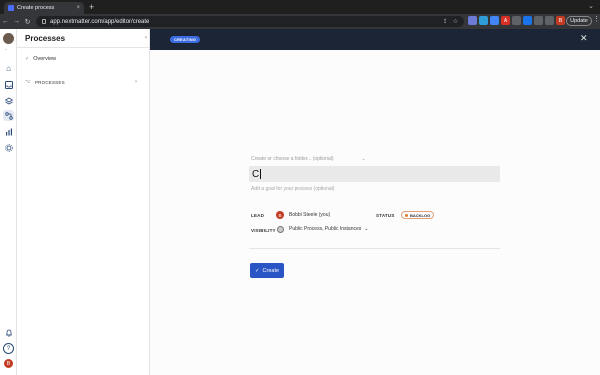 This screenshot has width=600, height=375. What do you see at coordinates (36, 8) in the screenshot?
I see `tab-title: Create process` at bounding box center [36, 8].